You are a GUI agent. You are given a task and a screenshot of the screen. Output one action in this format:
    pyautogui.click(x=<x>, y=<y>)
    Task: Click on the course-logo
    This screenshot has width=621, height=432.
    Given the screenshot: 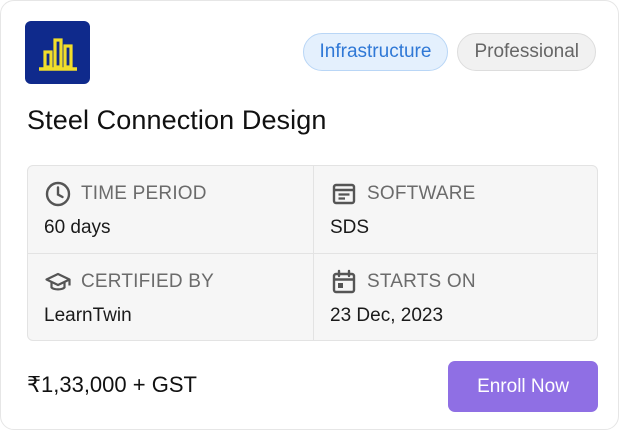 What is the action you would take?
    pyautogui.click(x=57, y=52)
    